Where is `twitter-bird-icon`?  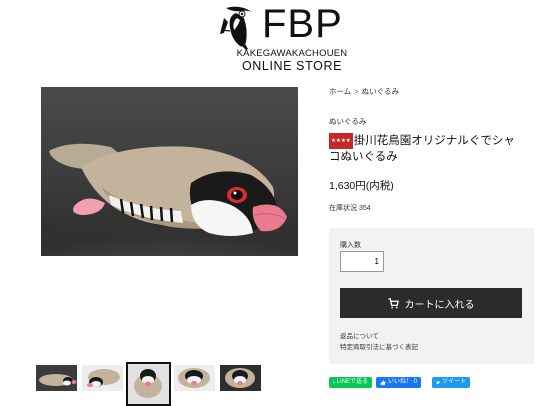 twitter-bird-icon is located at coordinates (438, 383).